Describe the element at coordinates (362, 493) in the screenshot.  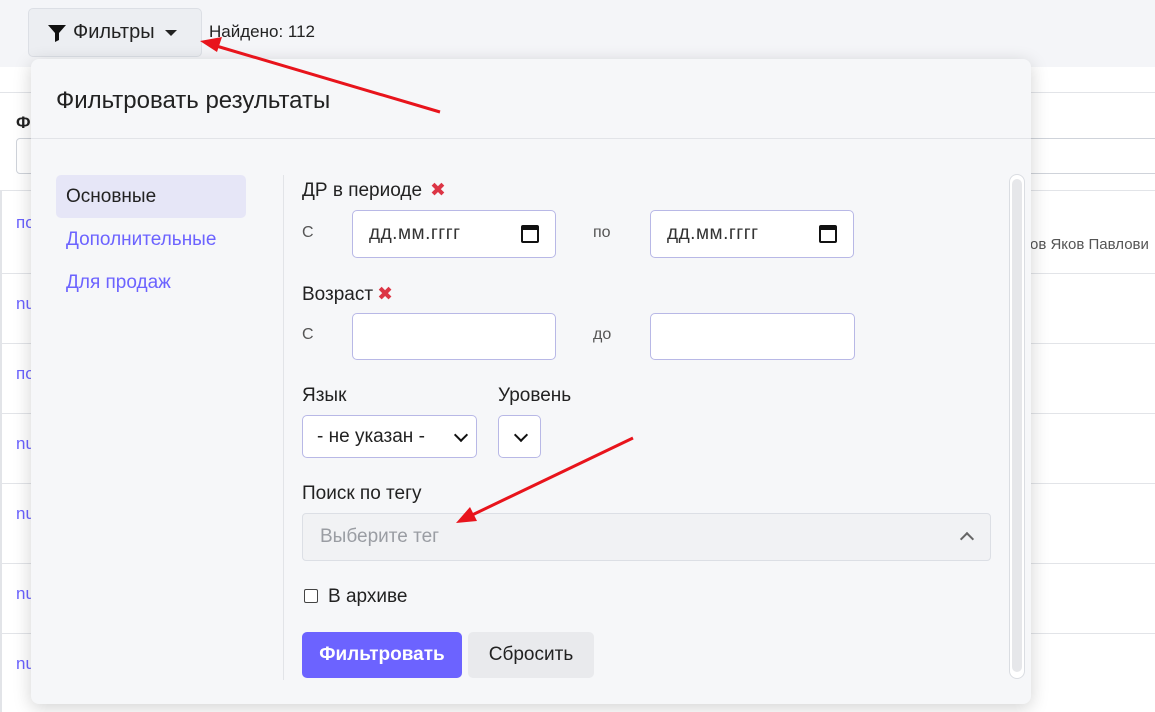
I see `tag-search-label: Поиск по тегу` at that location.